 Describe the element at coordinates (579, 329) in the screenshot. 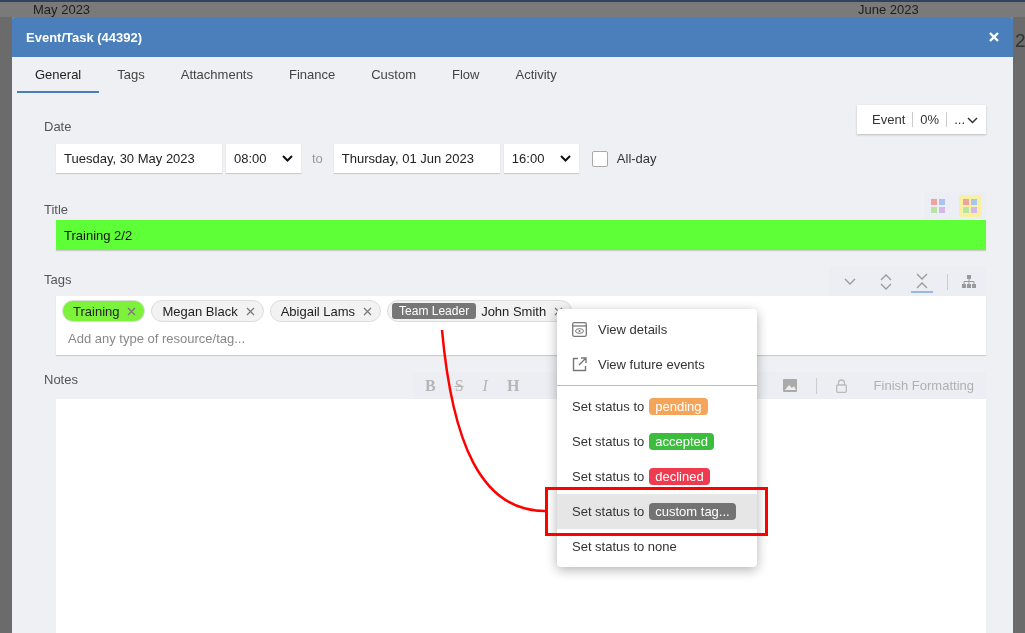

I see `eye-icon` at that location.